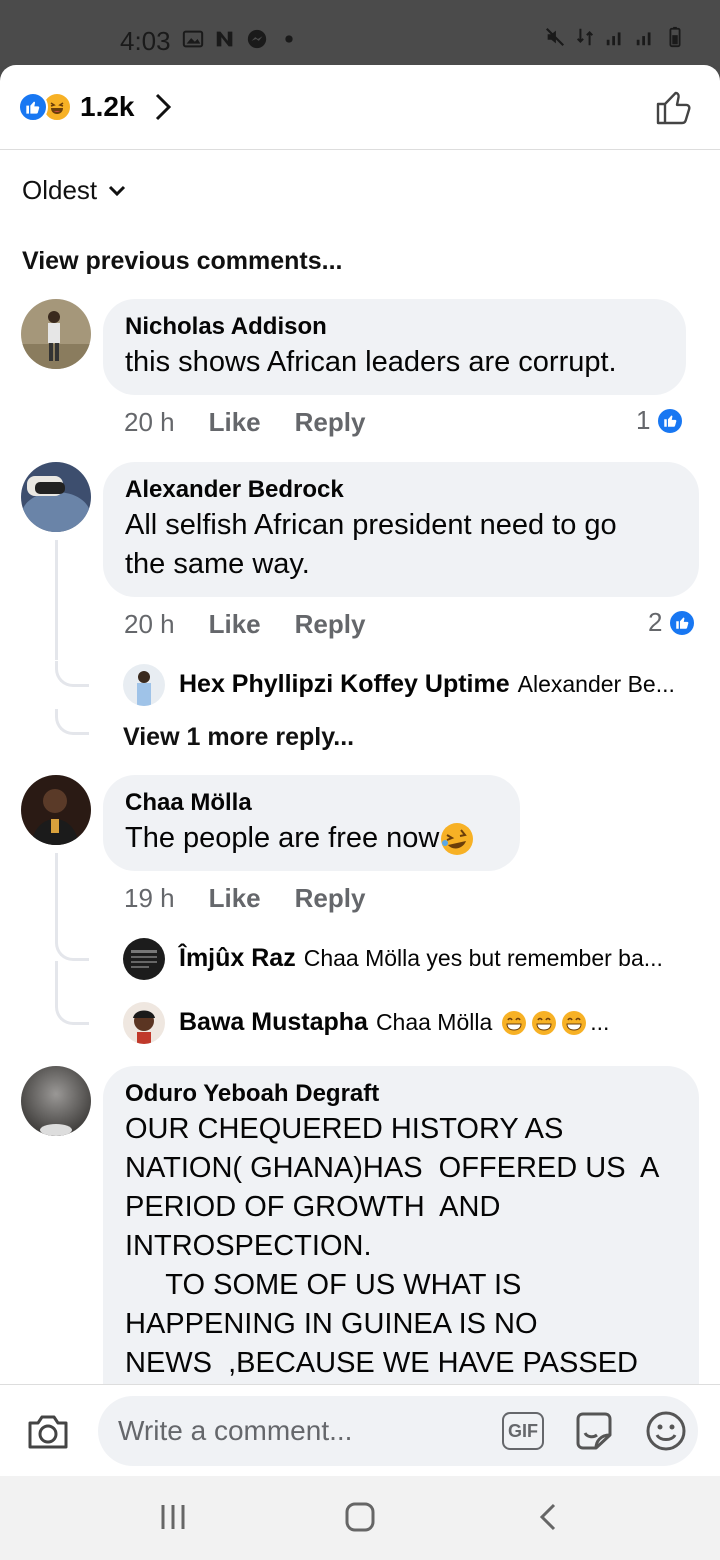  I want to click on status-system-icons, so click(615, 37).